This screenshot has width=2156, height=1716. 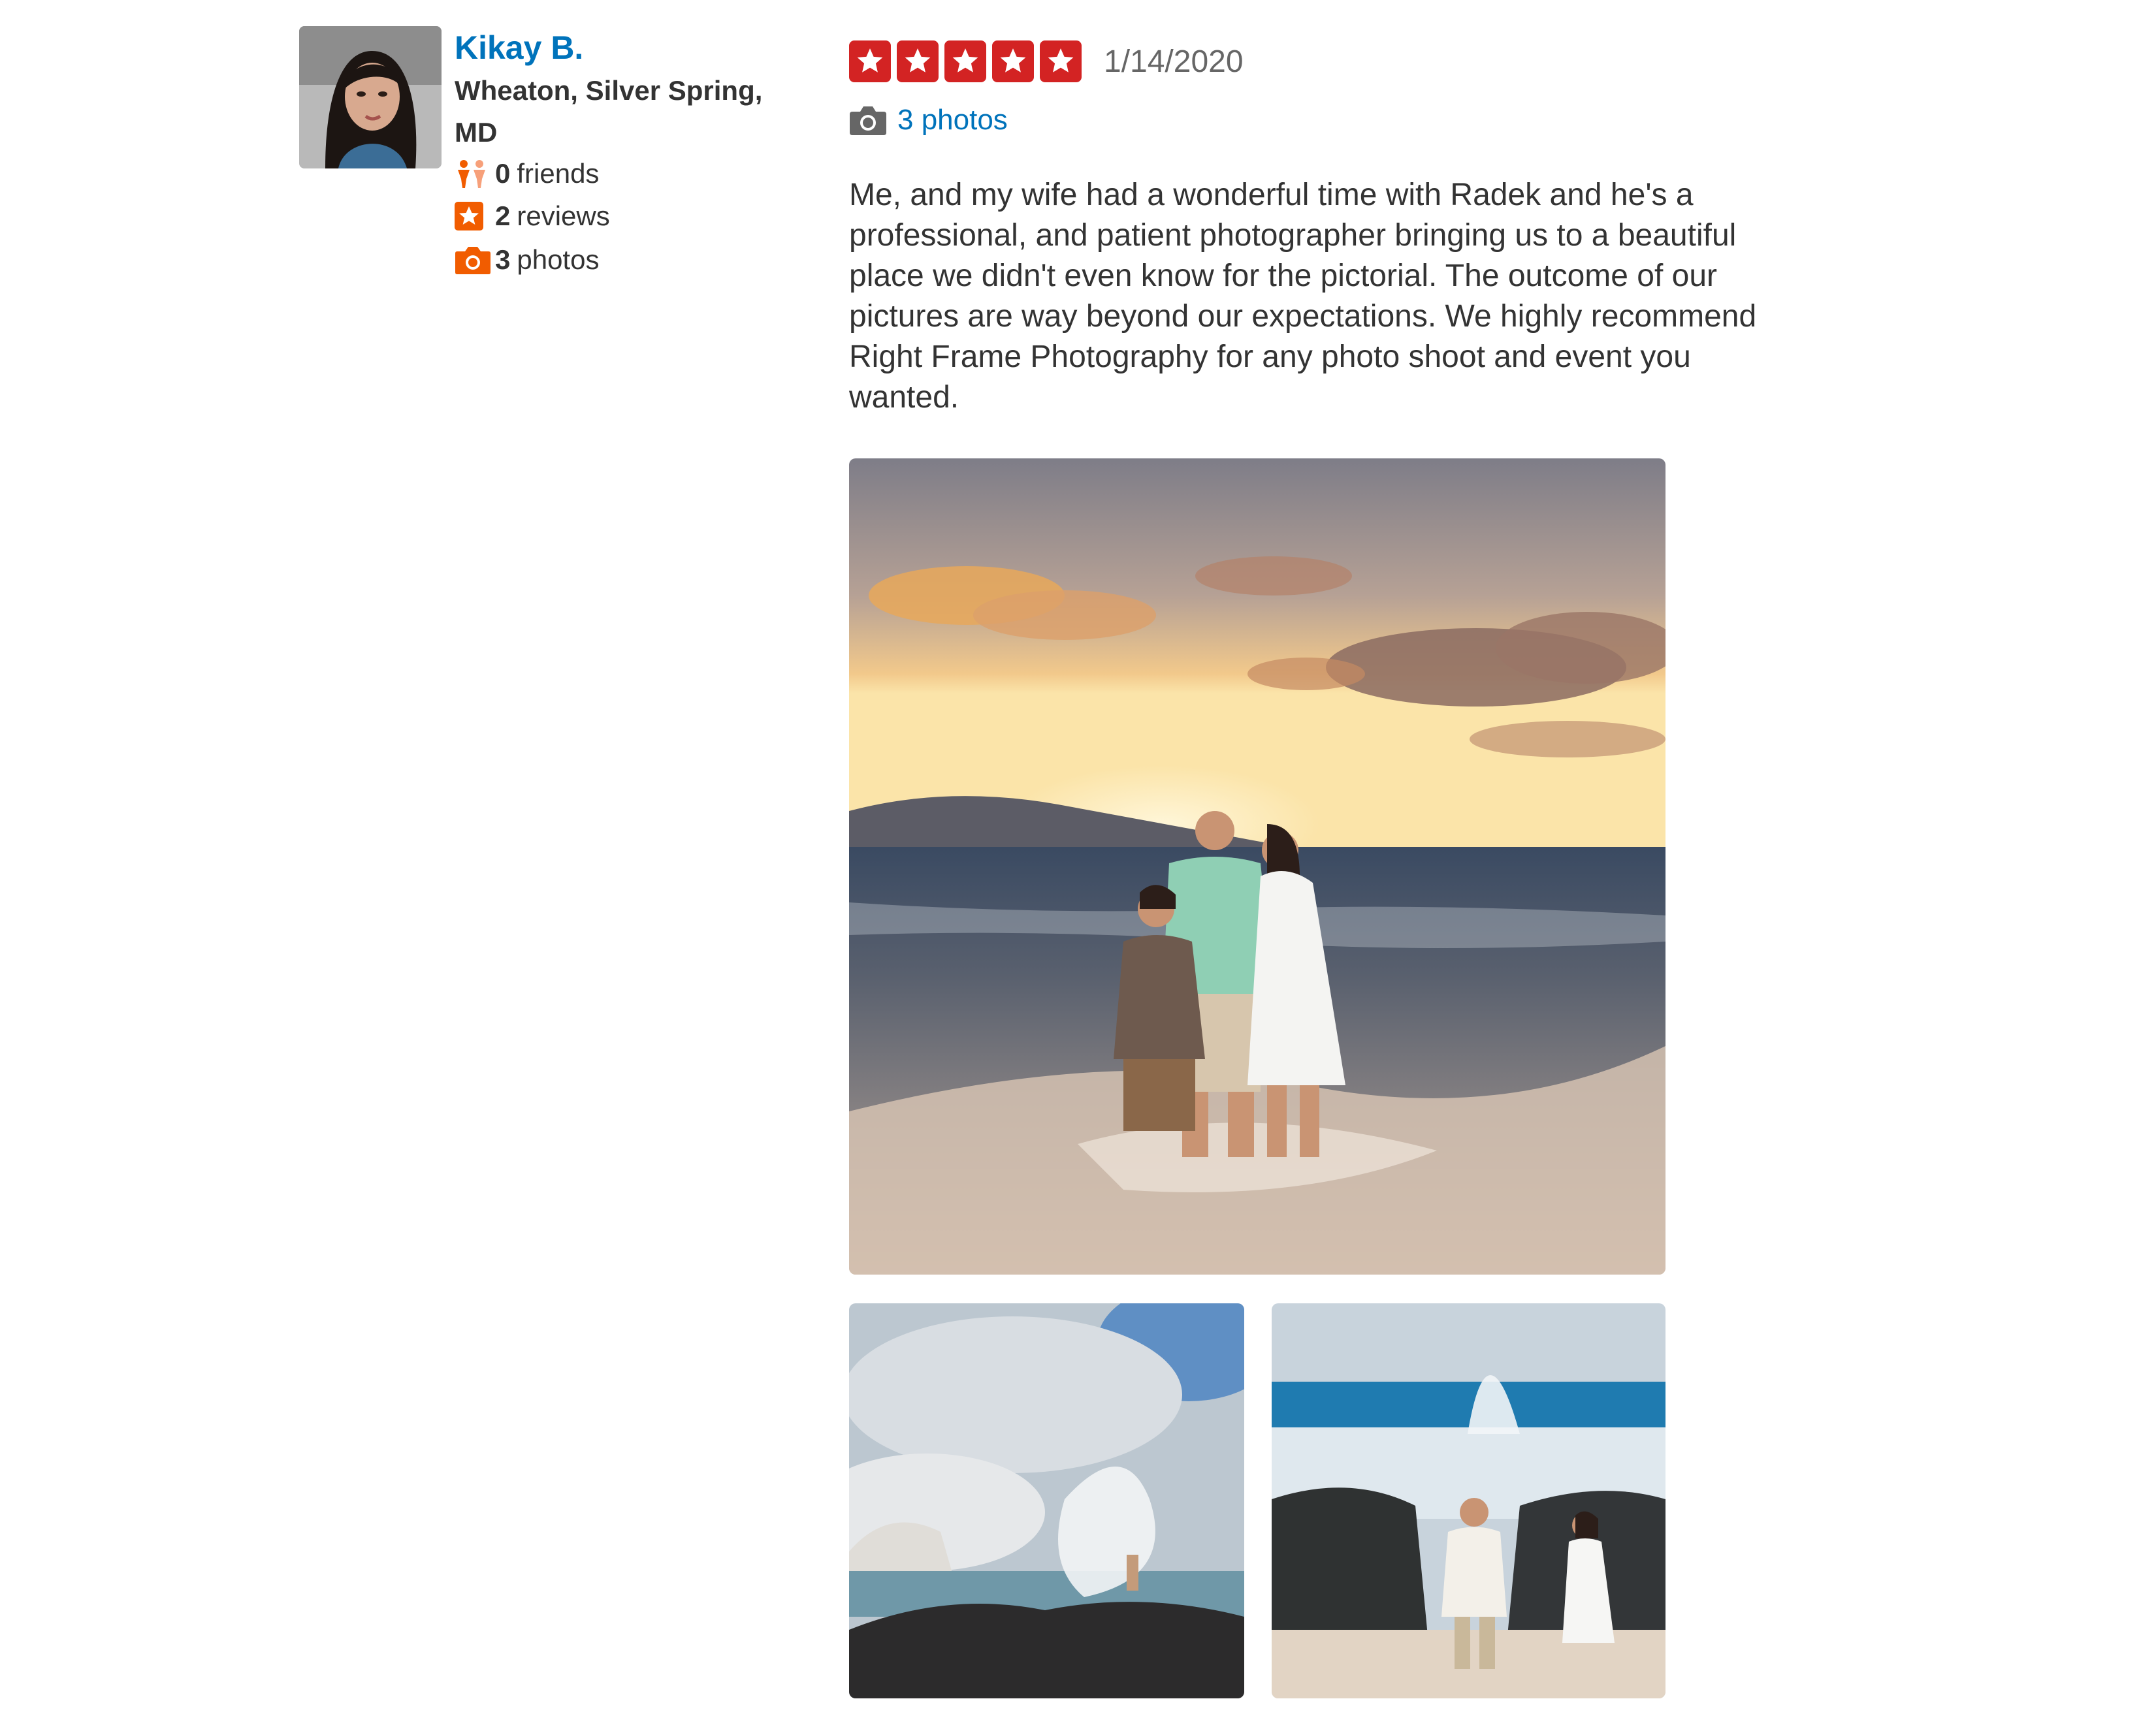 I want to click on couple-beach-photo, so click(x=1469, y=1501).